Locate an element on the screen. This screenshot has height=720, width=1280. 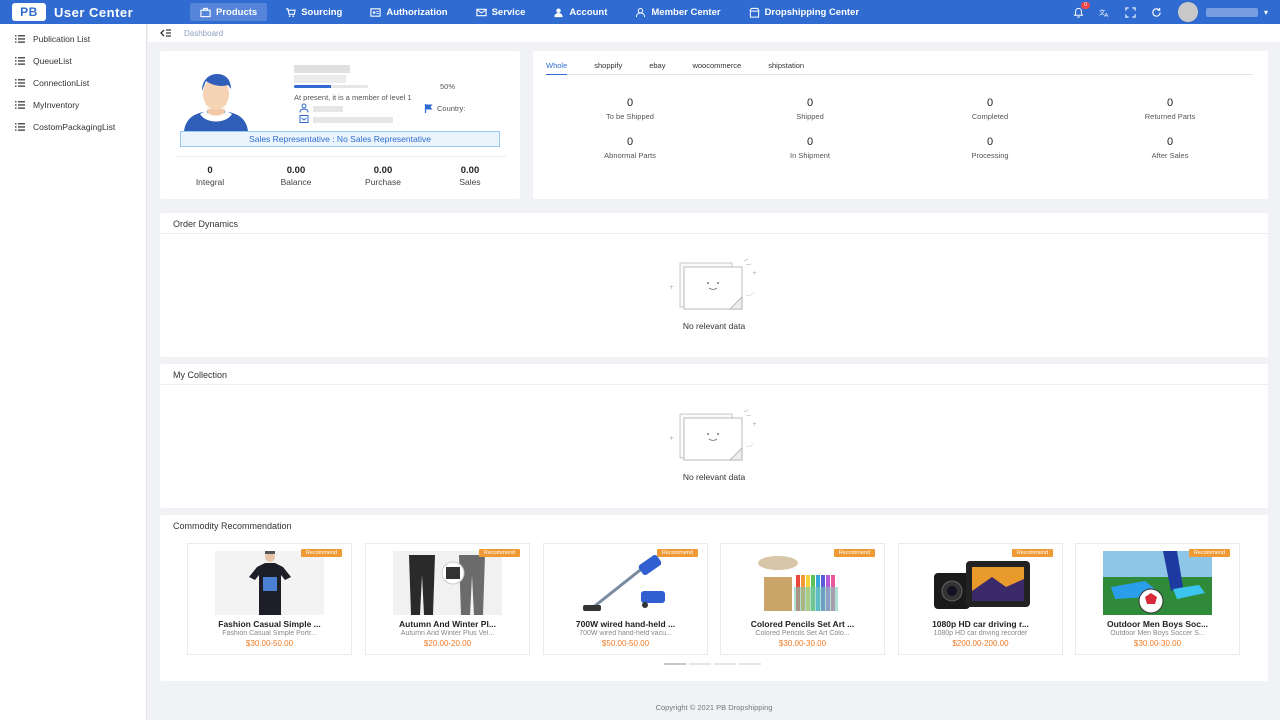
status-shipped: 0 Shipped is located at coordinates (810, 109).